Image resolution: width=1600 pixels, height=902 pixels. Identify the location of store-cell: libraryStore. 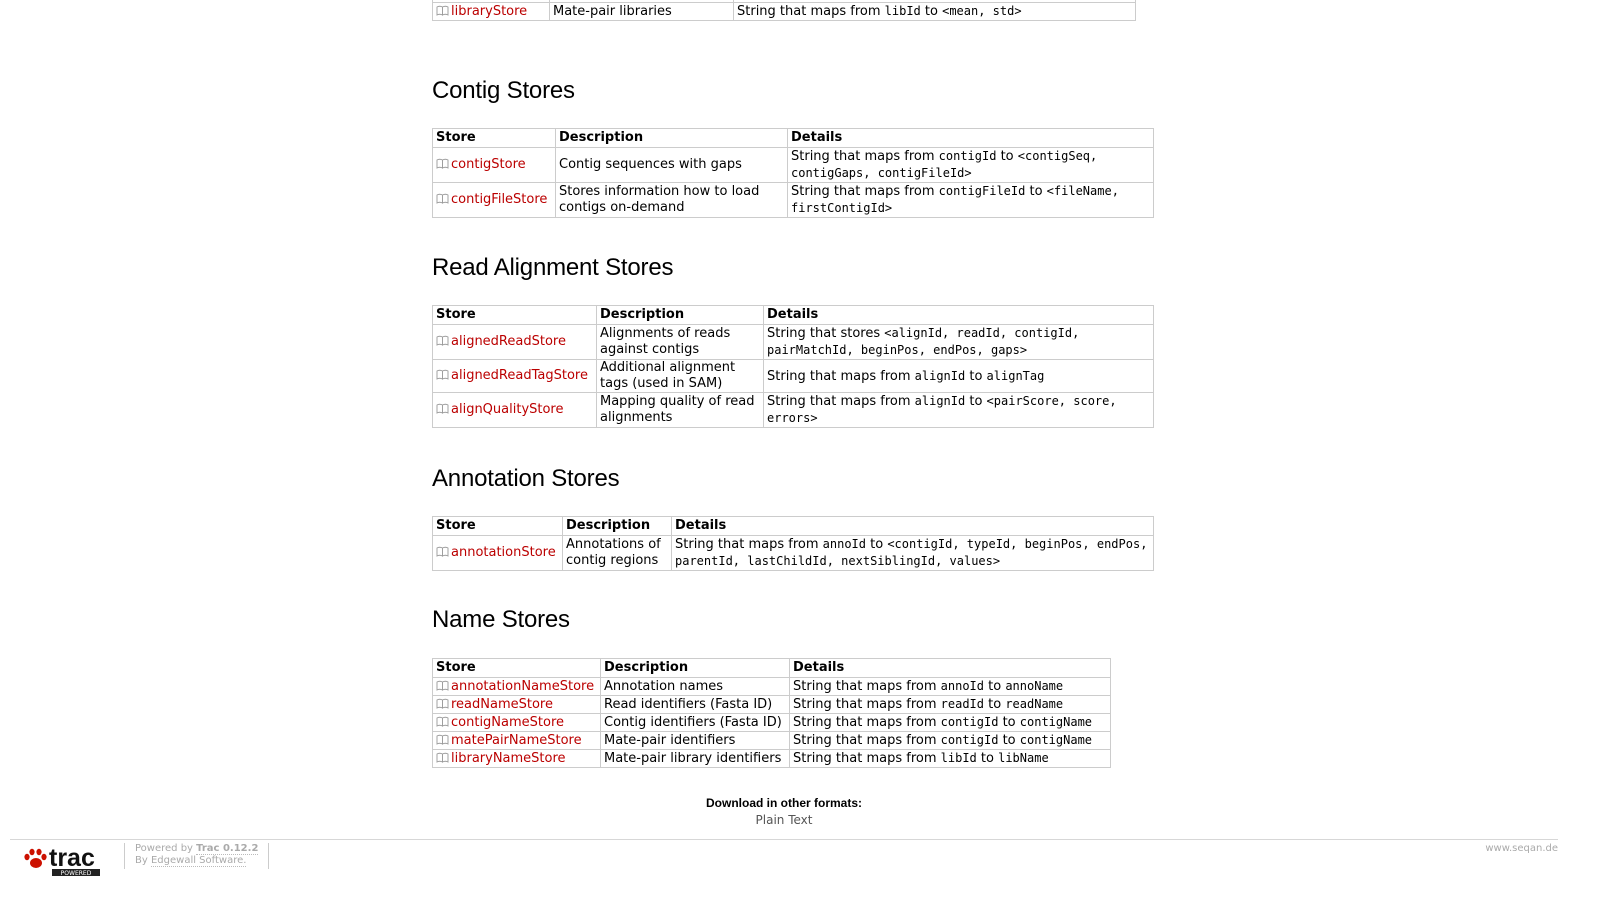
(491, 11).